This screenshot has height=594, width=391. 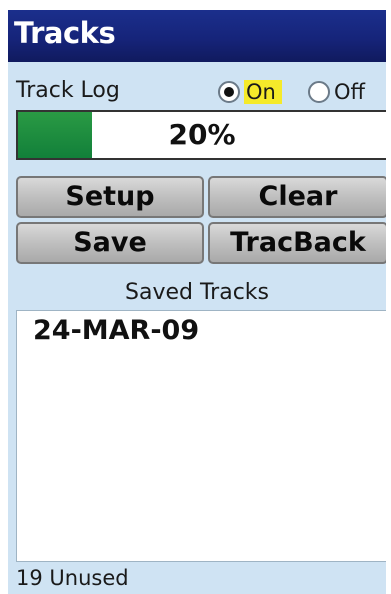 What do you see at coordinates (297, 243) in the screenshot?
I see `tracback-button: TracBack` at bounding box center [297, 243].